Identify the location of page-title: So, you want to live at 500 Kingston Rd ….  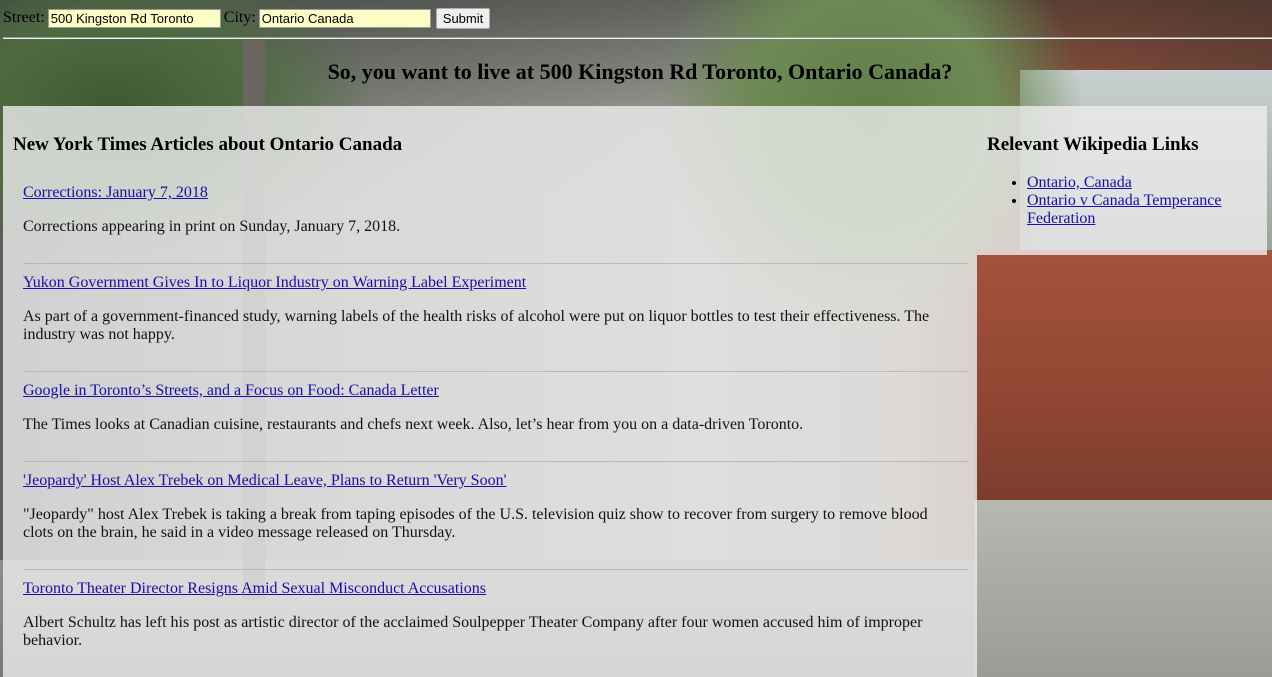
(640, 71).